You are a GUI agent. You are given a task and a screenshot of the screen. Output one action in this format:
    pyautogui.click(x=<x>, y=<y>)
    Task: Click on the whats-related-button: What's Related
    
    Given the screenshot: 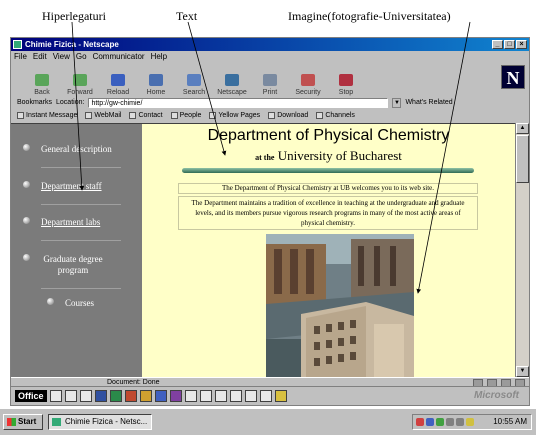 What is the action you would take?
    pyautogui.click(x=428, y=102)
    